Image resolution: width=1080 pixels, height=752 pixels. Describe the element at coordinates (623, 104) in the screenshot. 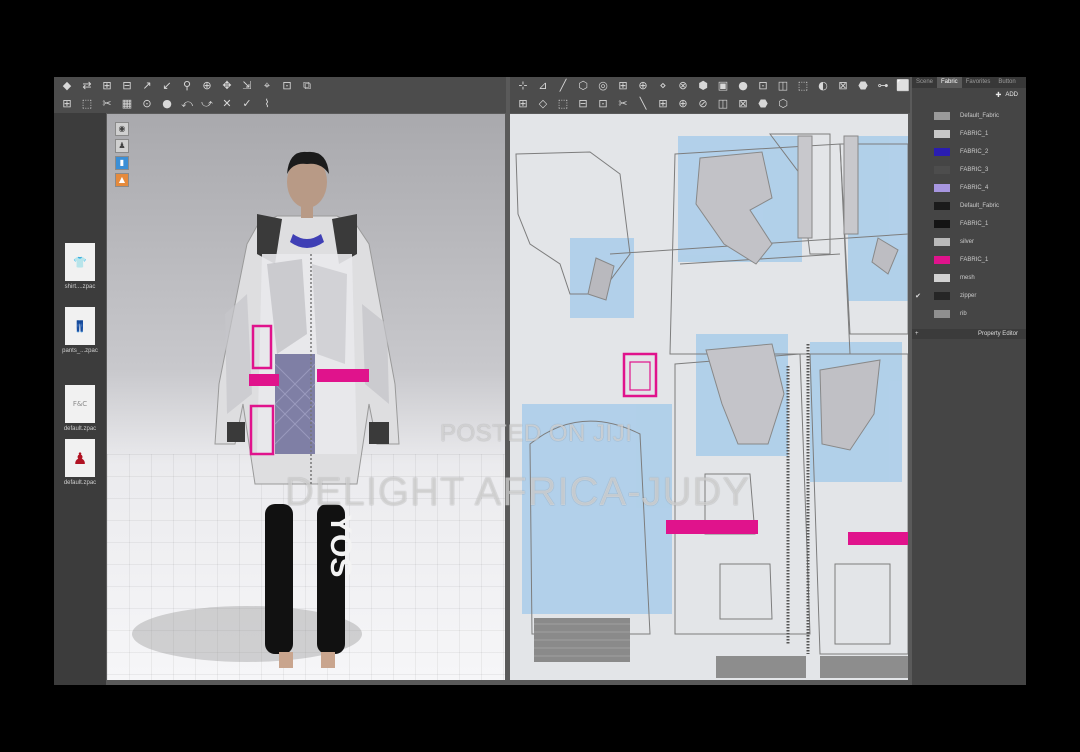

I see `2d-tool-icon: ✂` at that location.